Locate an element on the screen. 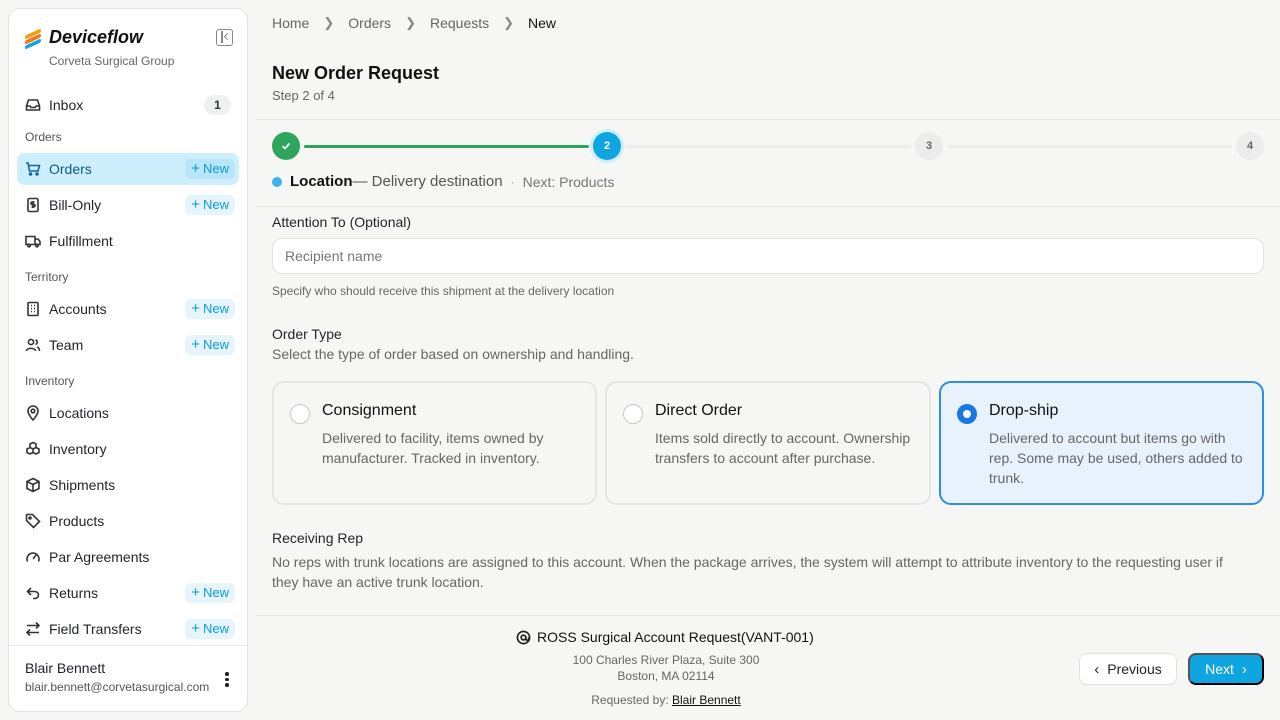 This screenshot has height=720, width=1280. sidebar-item-label: Locations is located at coordinates (79, 413).